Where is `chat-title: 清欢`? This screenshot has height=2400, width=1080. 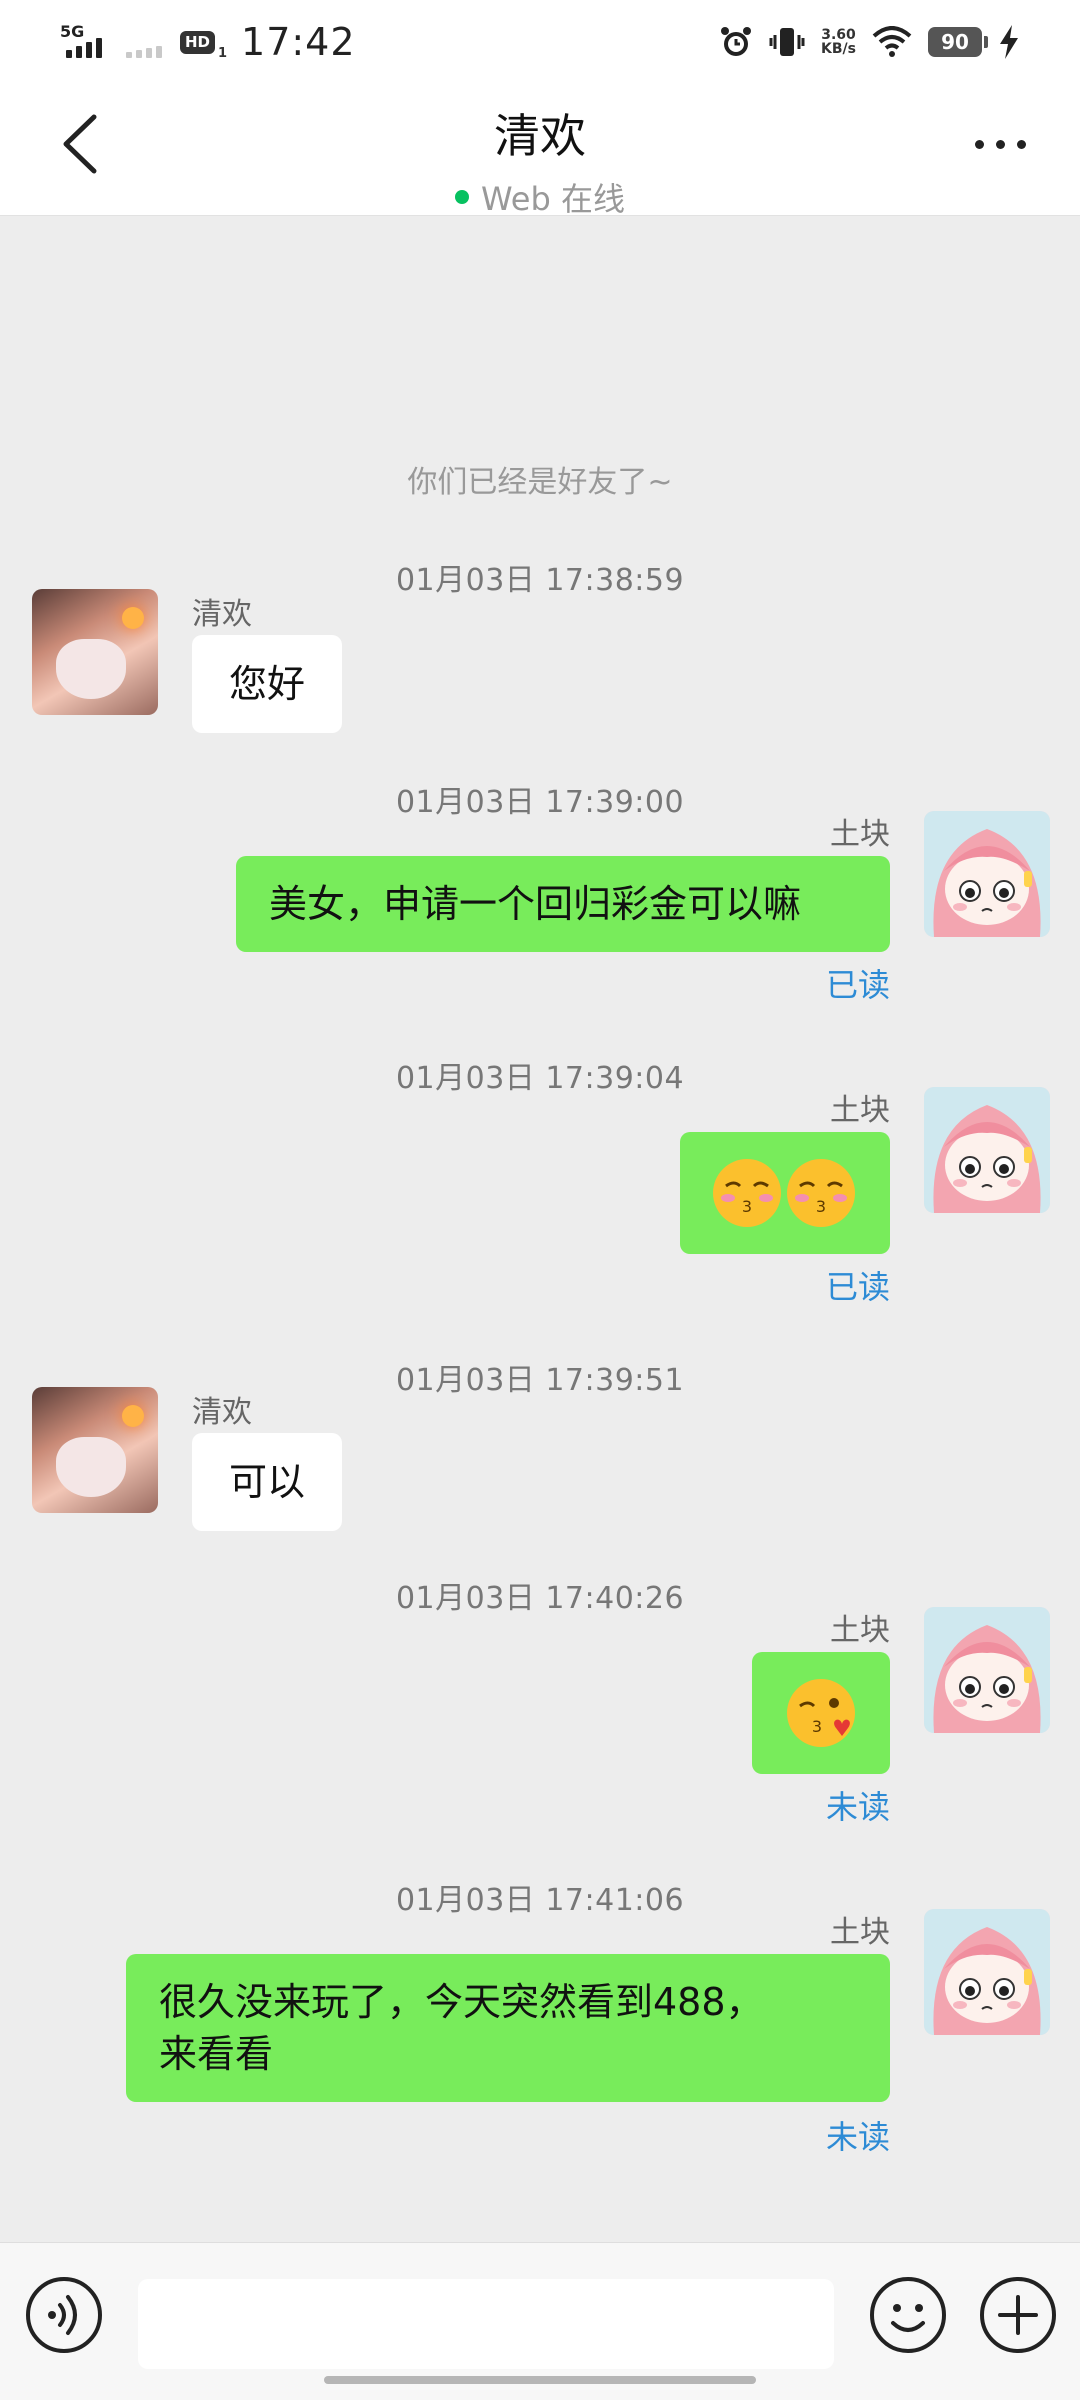 chat-title: 清欢 is located at coordinates (540, 136).